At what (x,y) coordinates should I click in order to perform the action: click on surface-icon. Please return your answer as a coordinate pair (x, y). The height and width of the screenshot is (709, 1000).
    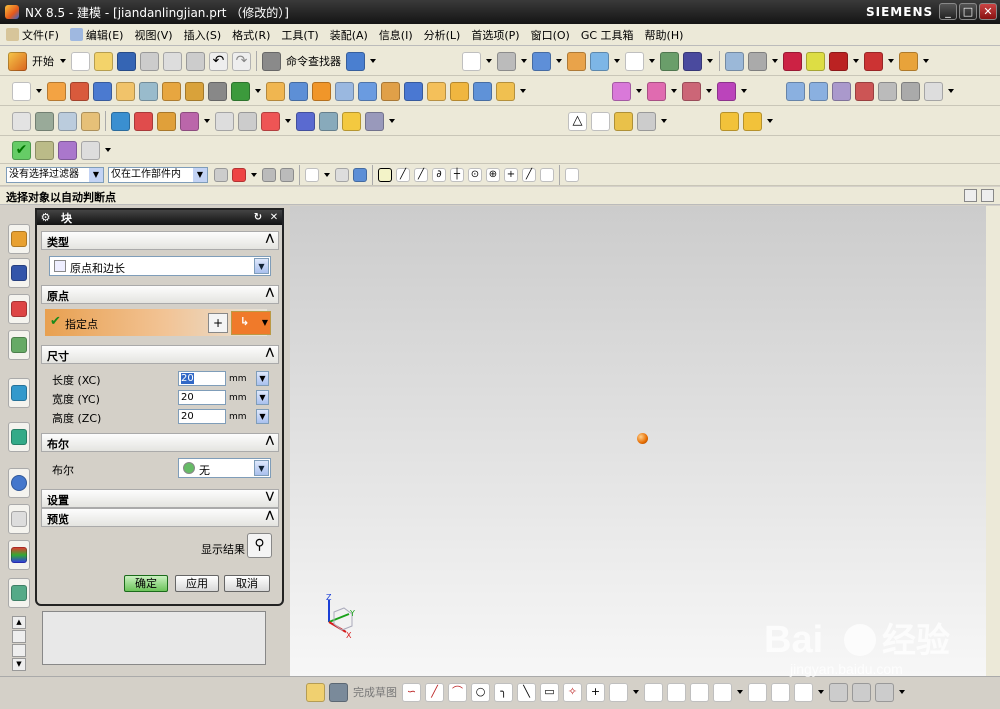
    Looking at the image, I should click on (795, 91).